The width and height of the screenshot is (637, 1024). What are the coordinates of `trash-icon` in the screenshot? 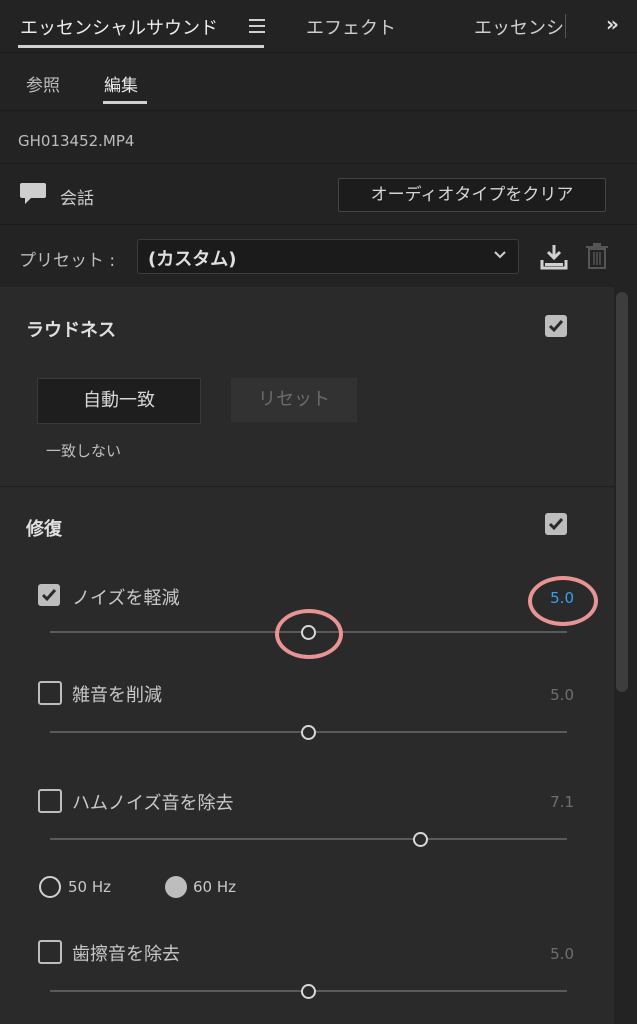 It's located at (597, 256).